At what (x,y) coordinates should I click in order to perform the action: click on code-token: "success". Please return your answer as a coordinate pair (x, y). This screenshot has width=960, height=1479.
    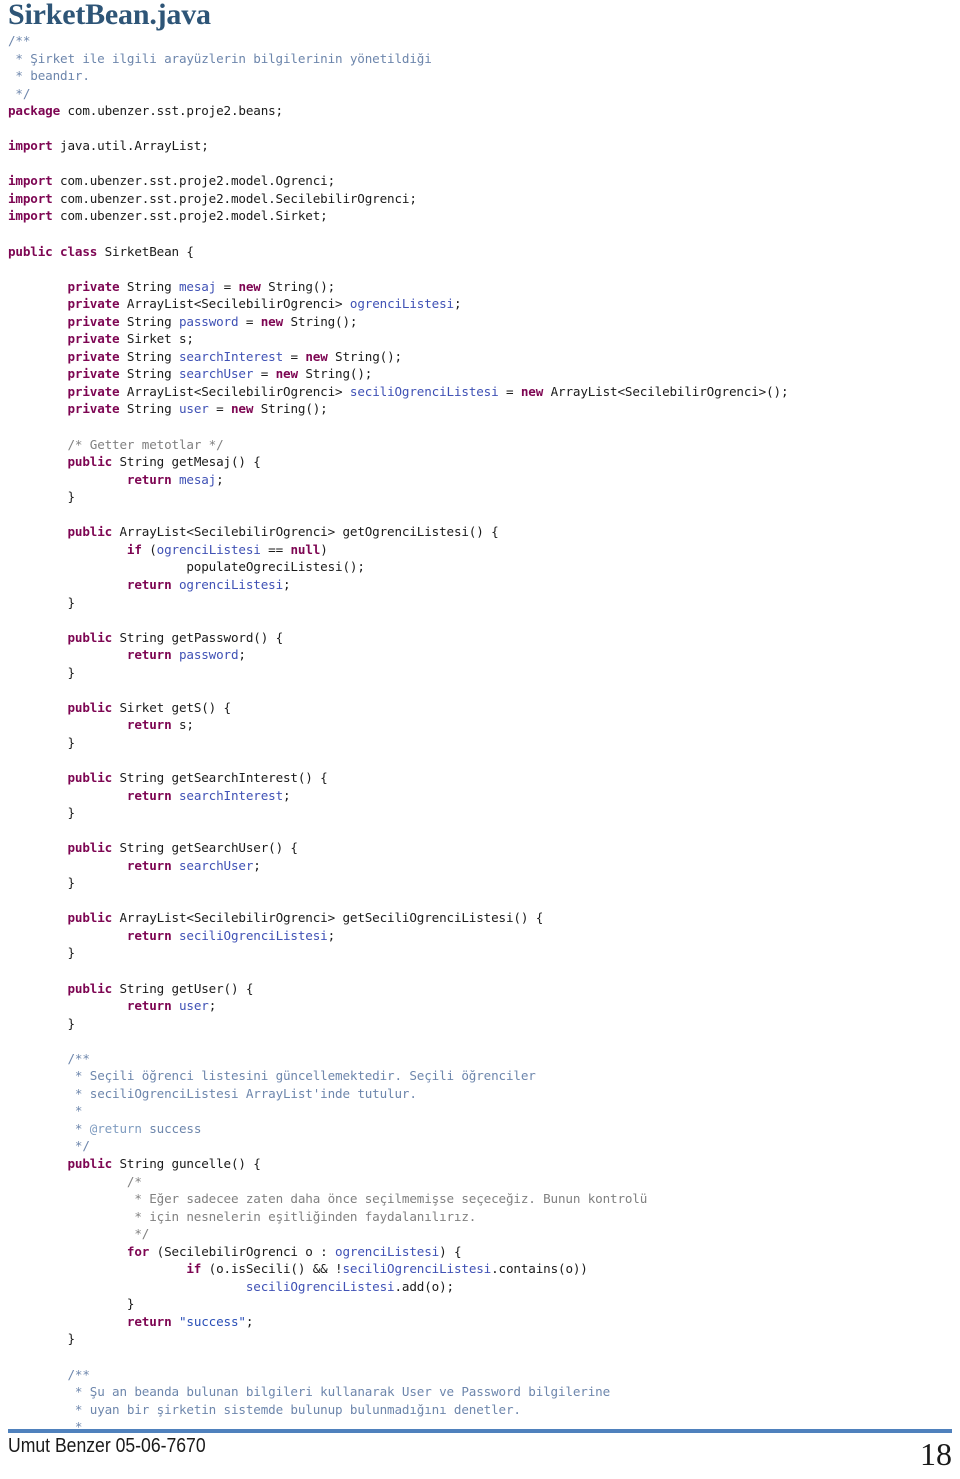
    Looking at the image, I should click on (212, 1321).